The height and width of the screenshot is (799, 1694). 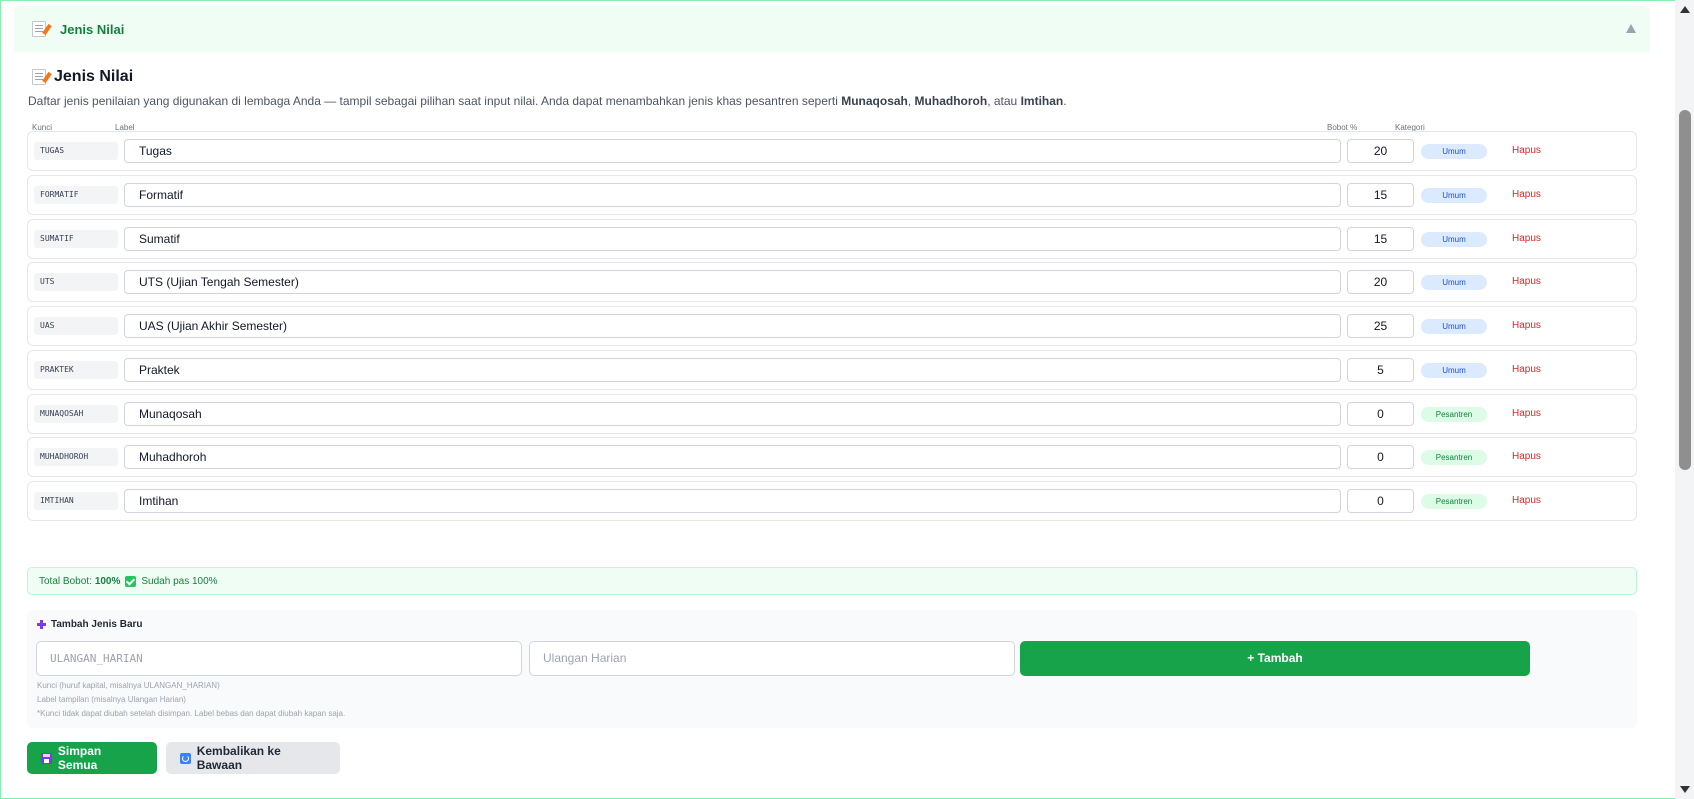 I want to click on jenis-key: PRAKTEK, so click(x=76, y=370).